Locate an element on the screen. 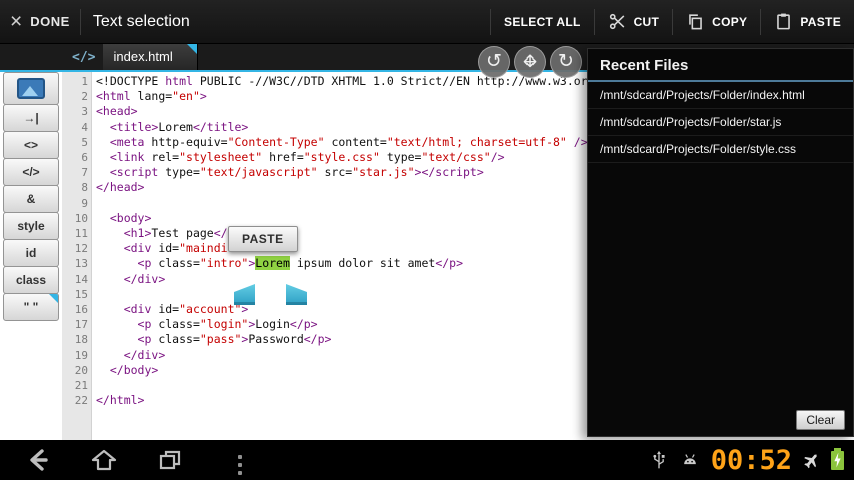 The height and width of the screenshot is (480, 854). clock: 00:52 is located at coordinates (751, 460).